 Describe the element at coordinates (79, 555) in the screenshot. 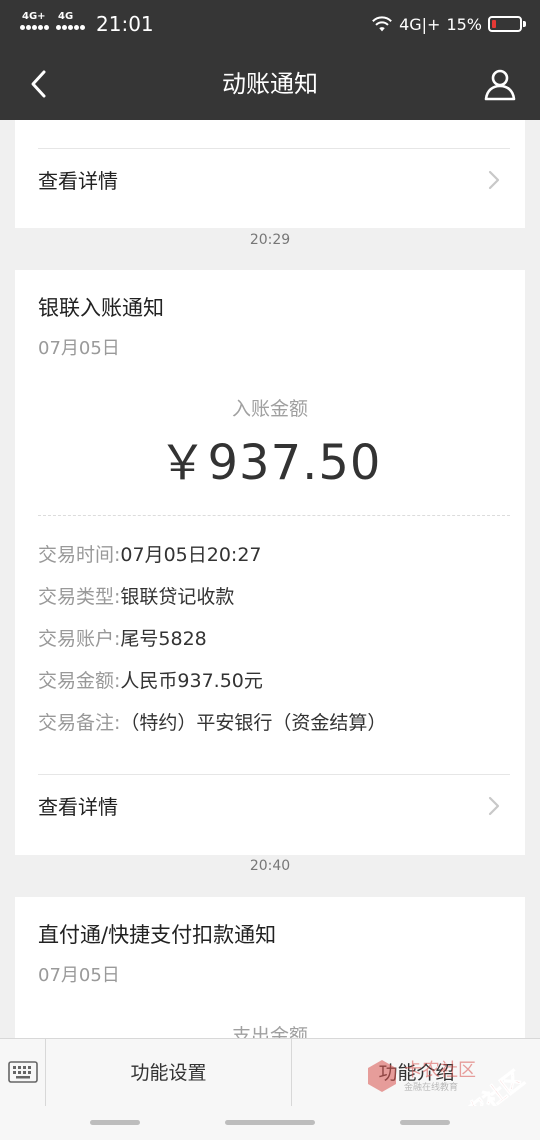

I see `info-key: 交易时间:` at that location.